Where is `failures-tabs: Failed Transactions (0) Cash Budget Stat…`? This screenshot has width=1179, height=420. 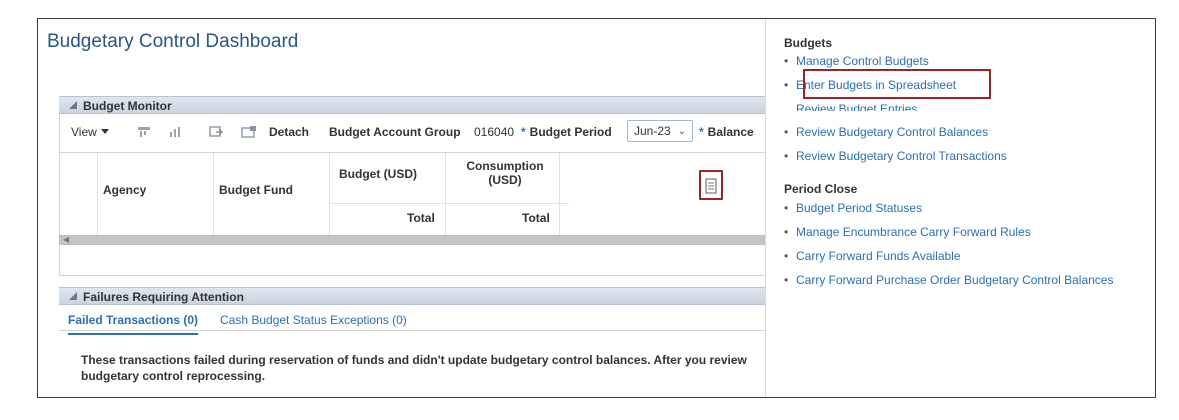
failures-tabs: Failed Transactions (0) Cash Budget Stat… is located at coordinates (412, 320).